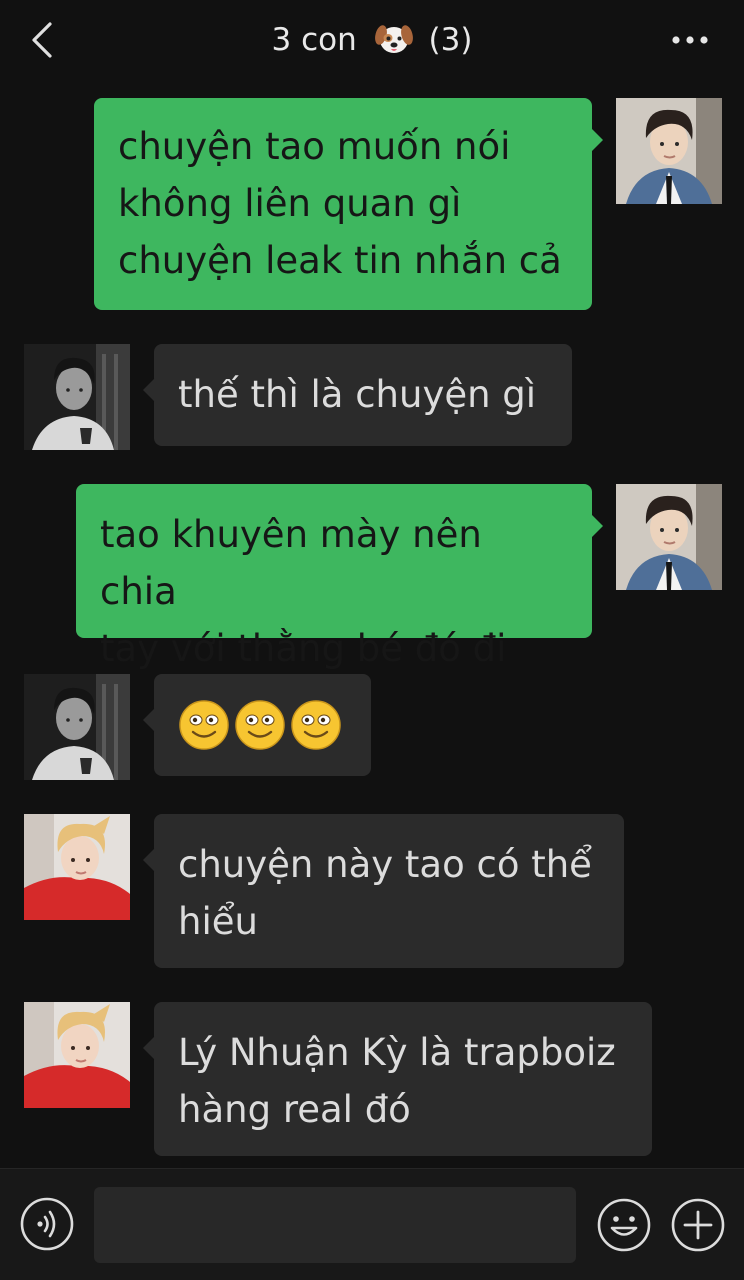 The width and height of the screenshot is (744, 1280). Describe the element at coordinates (450, 40) in the screenshot. I see `member-count: (3)` at that location.